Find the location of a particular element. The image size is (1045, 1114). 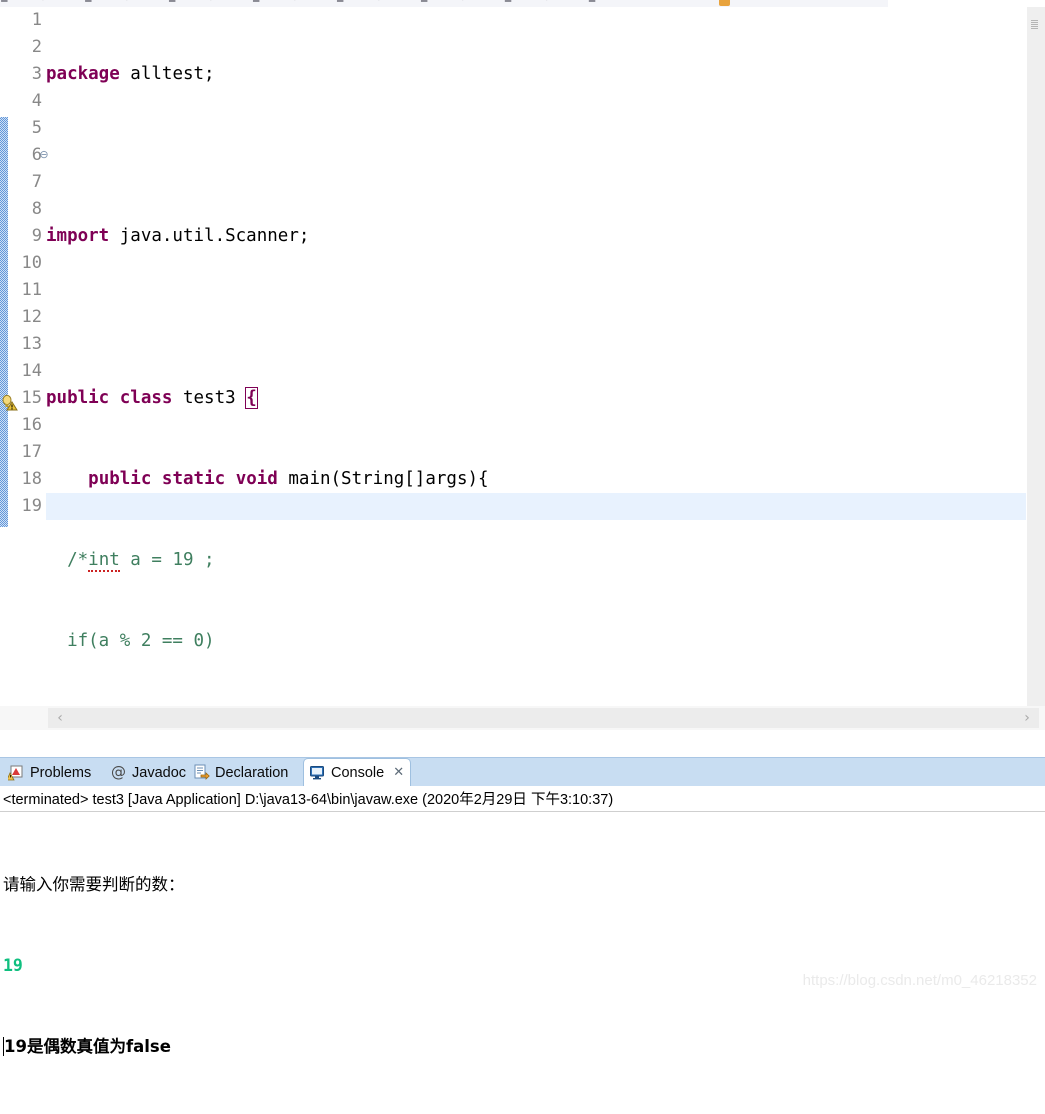

line-number: 8 is located at coordinates (36, 209).